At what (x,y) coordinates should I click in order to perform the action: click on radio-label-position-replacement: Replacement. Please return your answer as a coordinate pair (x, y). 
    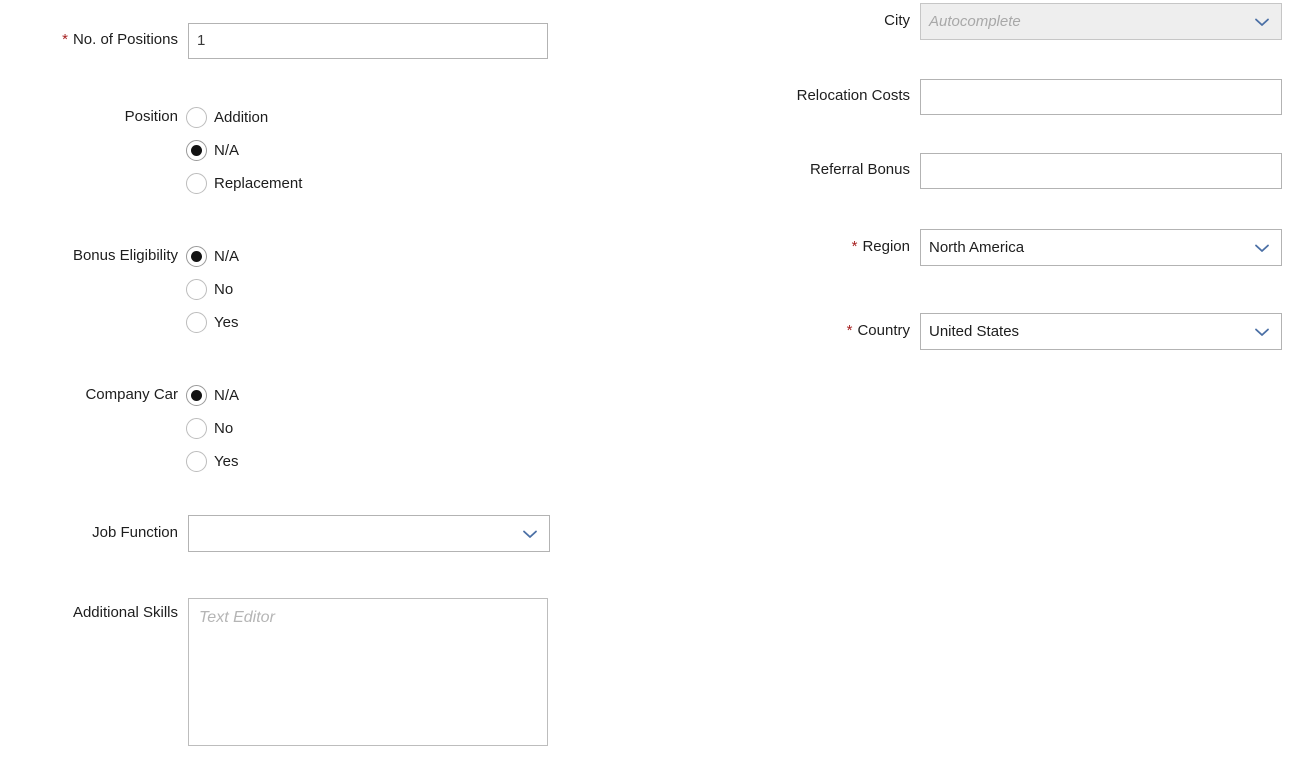
    Looking at the image, I should click on (258, 183).